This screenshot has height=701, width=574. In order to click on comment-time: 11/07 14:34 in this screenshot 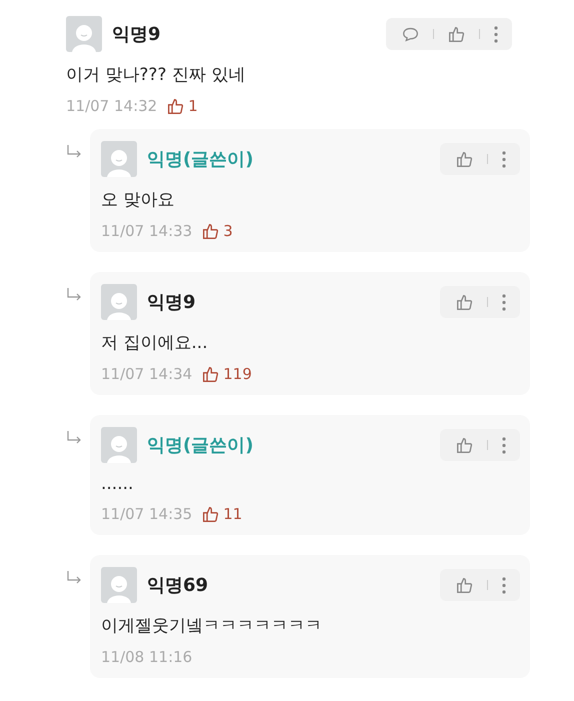, I will do `click(146, 374)`.